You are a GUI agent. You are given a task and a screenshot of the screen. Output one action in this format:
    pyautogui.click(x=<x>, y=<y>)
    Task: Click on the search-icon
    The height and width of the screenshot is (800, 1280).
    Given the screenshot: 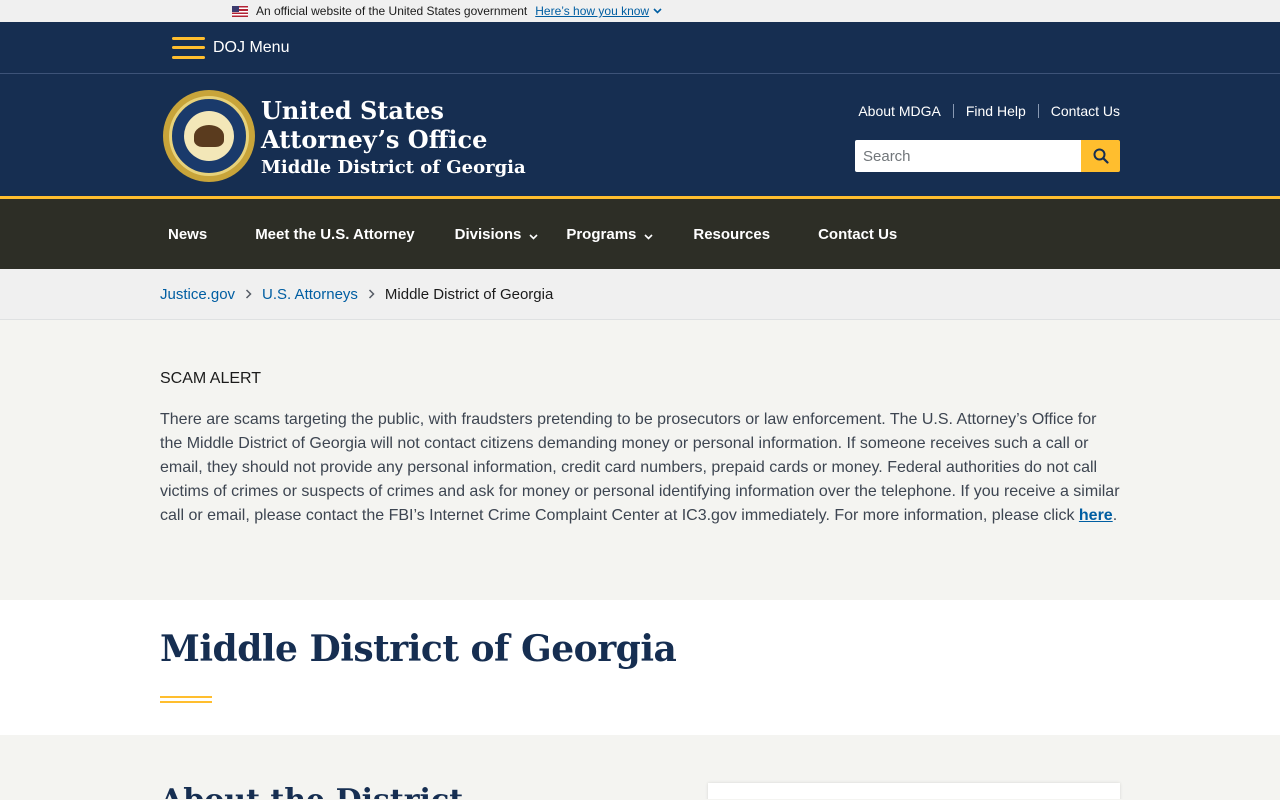 What is the action you would take?
    pyautogui.click(x=1101, y=156)
    